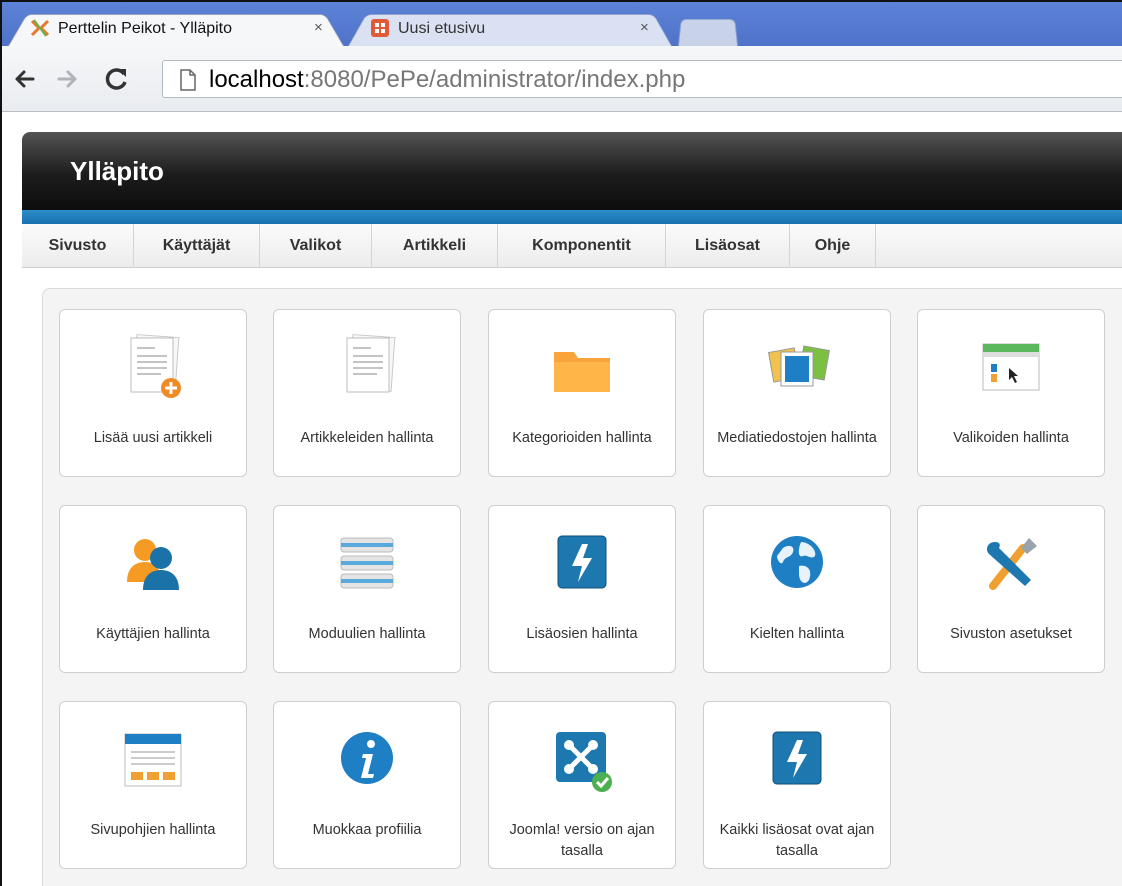 This screenshot has width=1122, height=886. Describe the element at coordinates (572, 217) in the screenshot. I see `header-strip` at that location.